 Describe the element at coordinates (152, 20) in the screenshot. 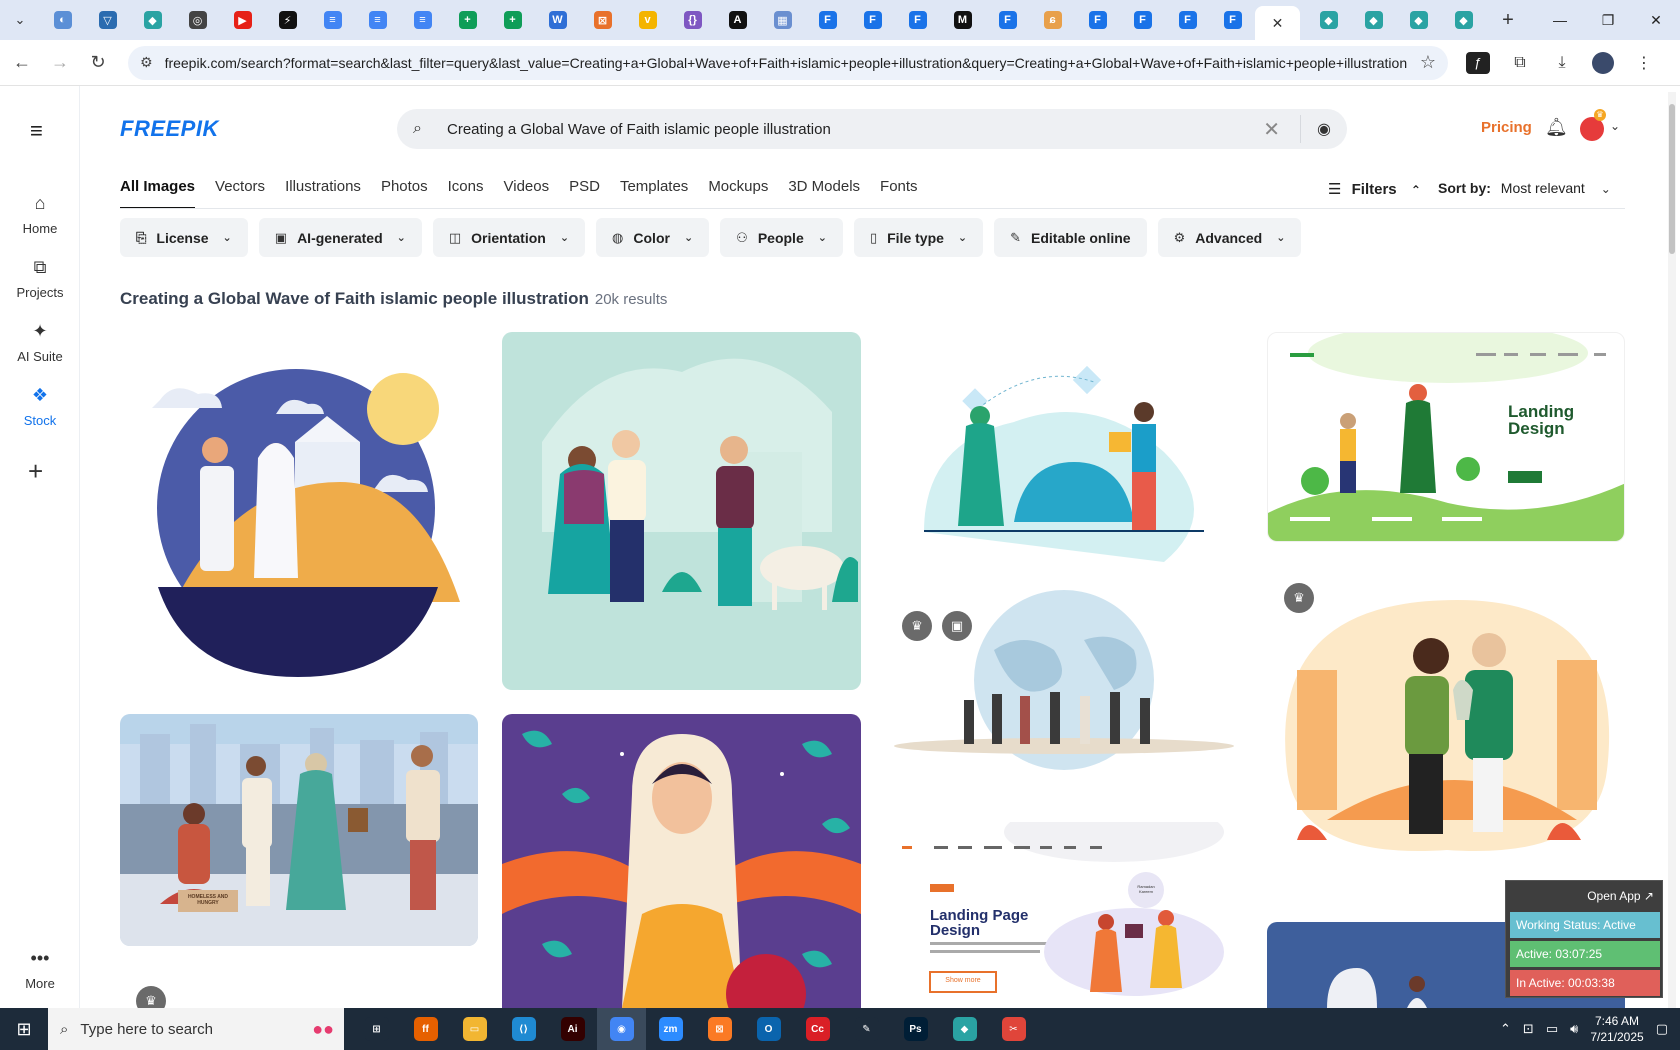

I see `browser-tab-2: ◆` at that location.